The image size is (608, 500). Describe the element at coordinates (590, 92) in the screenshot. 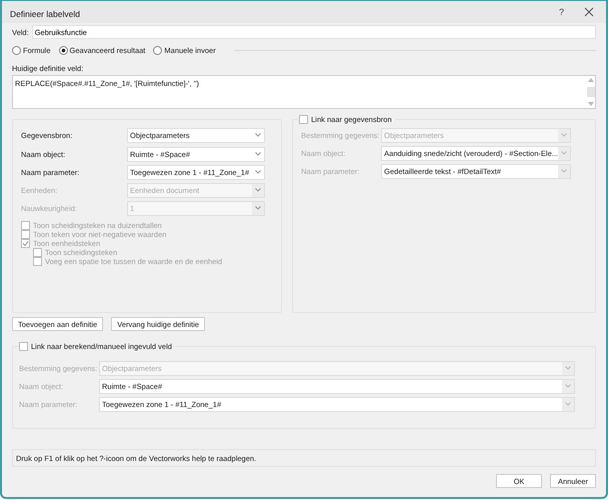

I see `scroll-bar` at that location.